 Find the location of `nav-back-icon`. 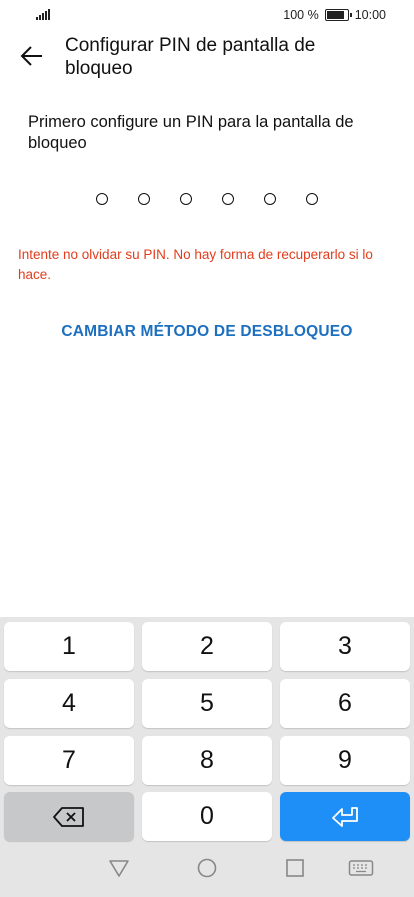

nav-back-icon is located at coordinates (119, 868).